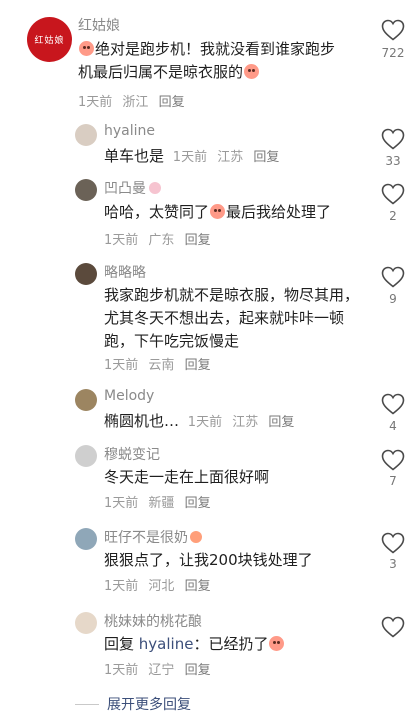  Describe the element at coordinates (393, 426) in the screenshot. I see `like-count: 4` at that location.